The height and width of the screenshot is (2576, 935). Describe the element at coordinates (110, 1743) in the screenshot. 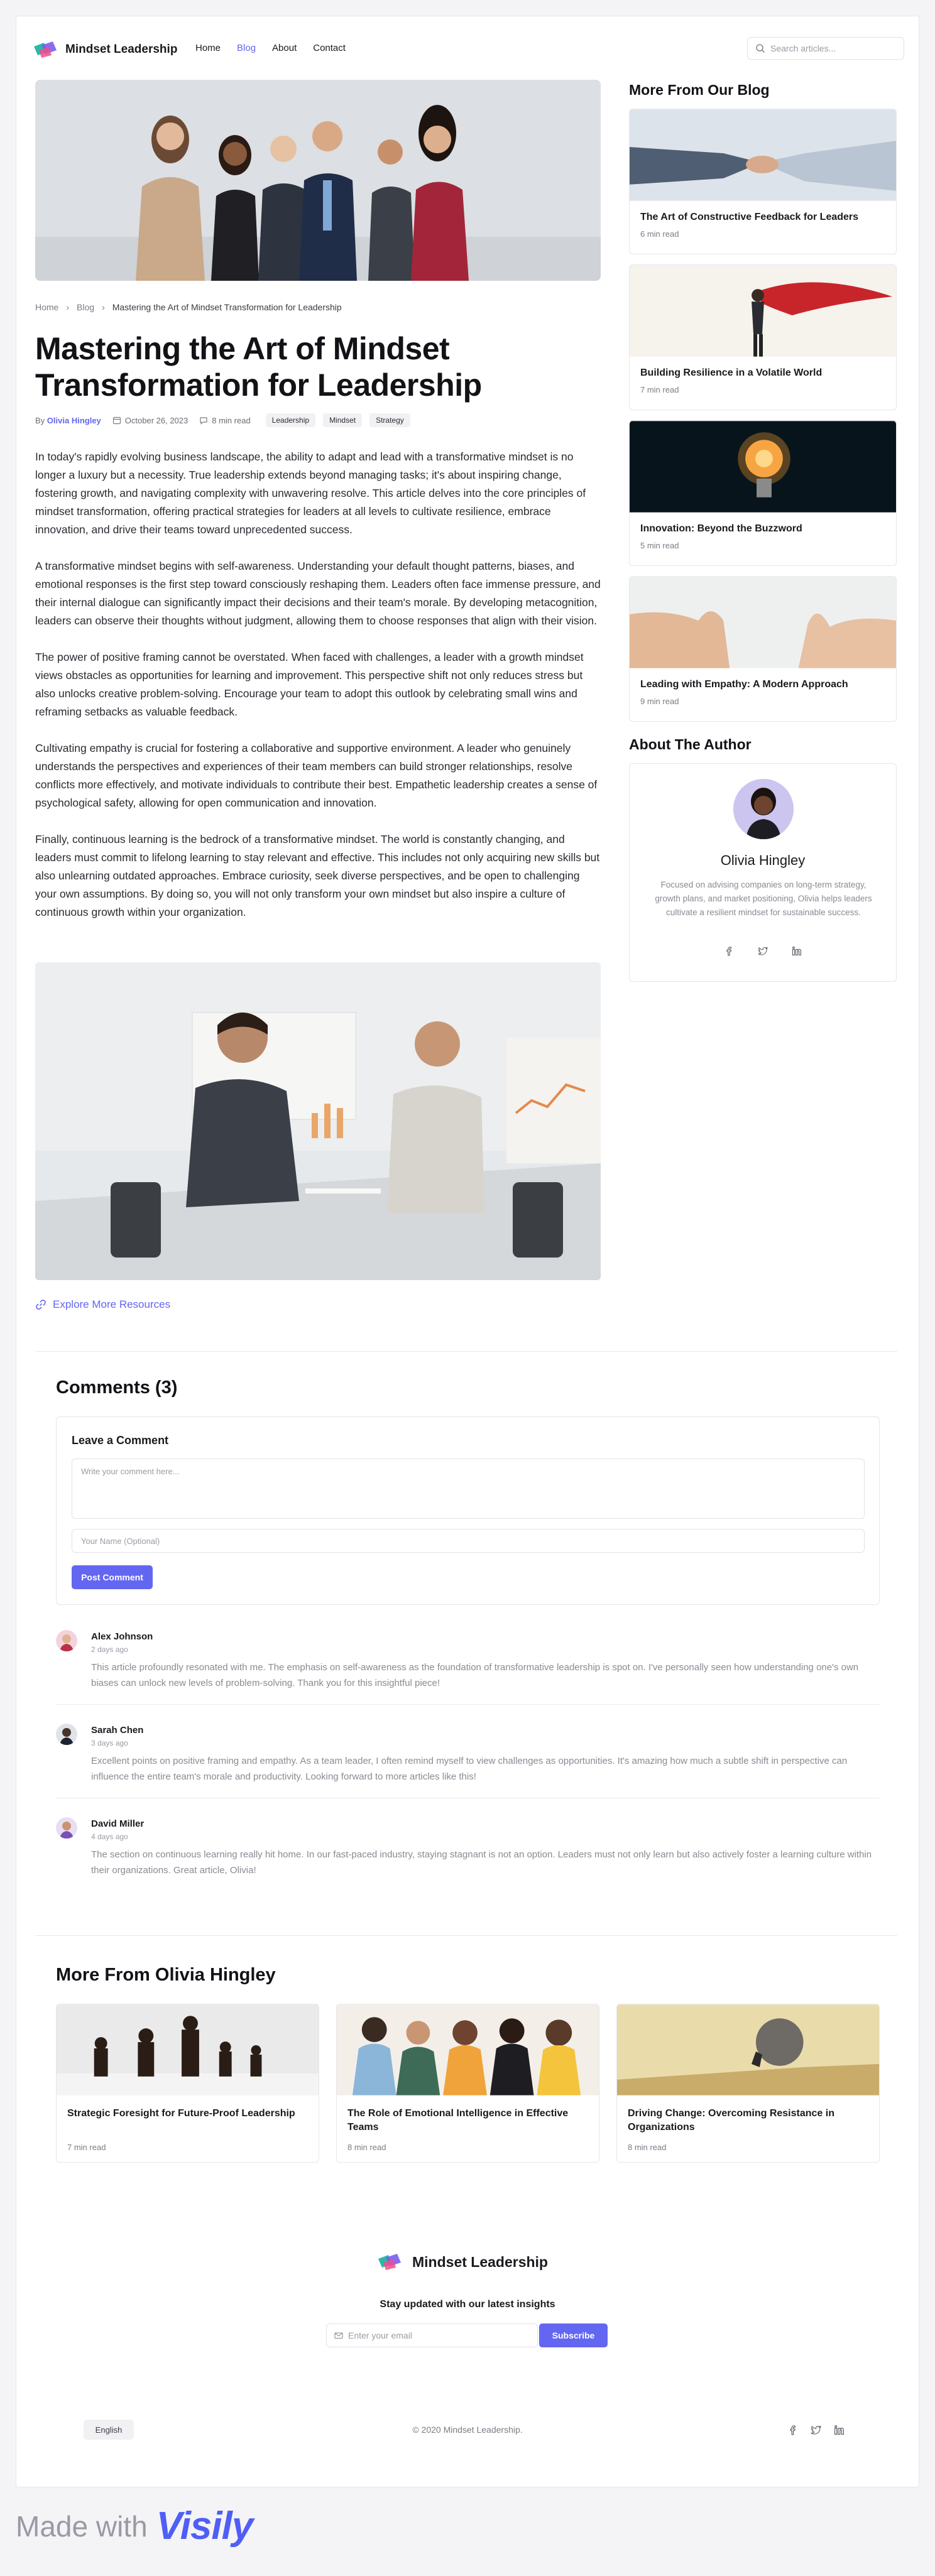

I see `comment-date: 3 days ago` at that location.